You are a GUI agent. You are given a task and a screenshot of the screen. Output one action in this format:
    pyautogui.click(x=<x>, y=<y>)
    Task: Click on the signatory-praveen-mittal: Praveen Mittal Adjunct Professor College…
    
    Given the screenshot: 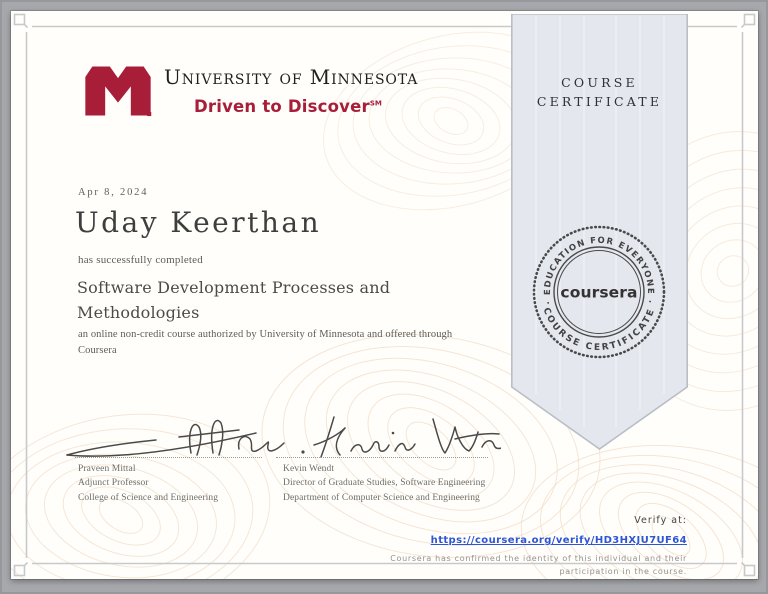 What is the action you would take?
    pyautogui.click(x=148, y=483)
    